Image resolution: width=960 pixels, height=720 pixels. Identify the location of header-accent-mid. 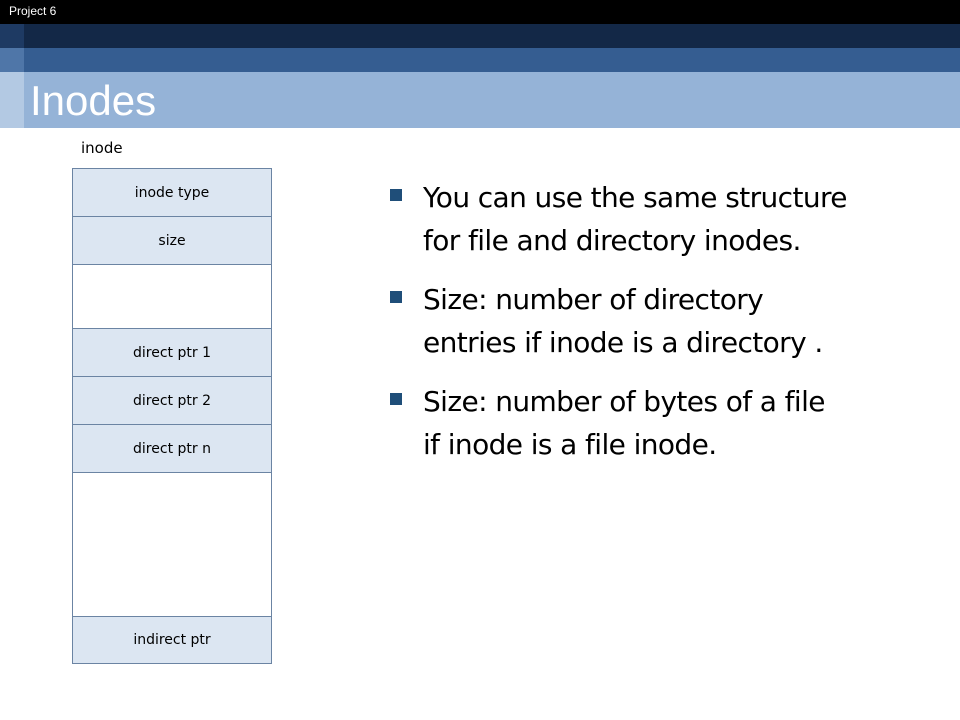
(12, 60).